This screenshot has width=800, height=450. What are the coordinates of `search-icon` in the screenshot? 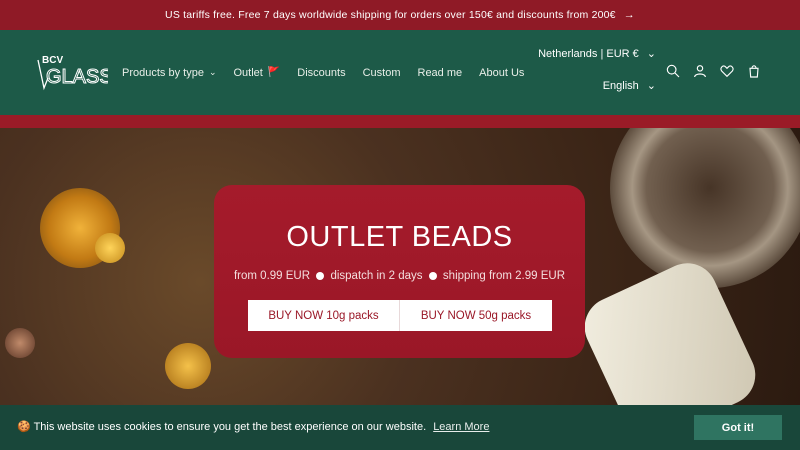 It's located at (672, 70).